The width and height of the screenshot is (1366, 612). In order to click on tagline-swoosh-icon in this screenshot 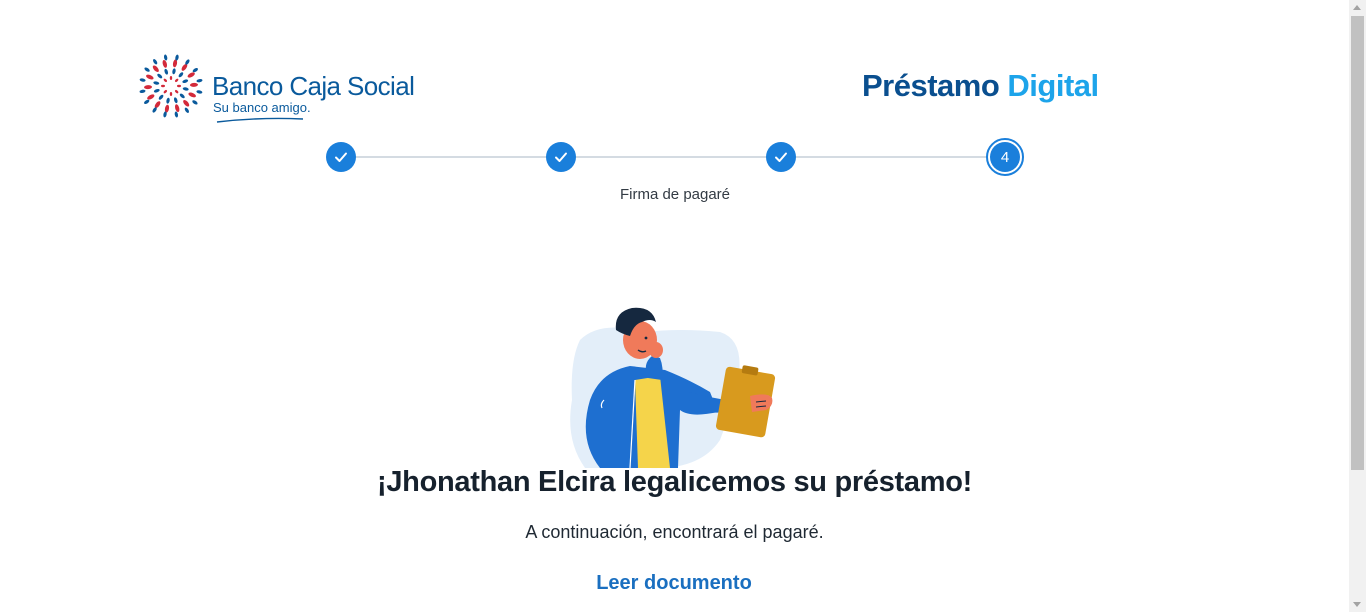, I will do `click(260, 120)`.